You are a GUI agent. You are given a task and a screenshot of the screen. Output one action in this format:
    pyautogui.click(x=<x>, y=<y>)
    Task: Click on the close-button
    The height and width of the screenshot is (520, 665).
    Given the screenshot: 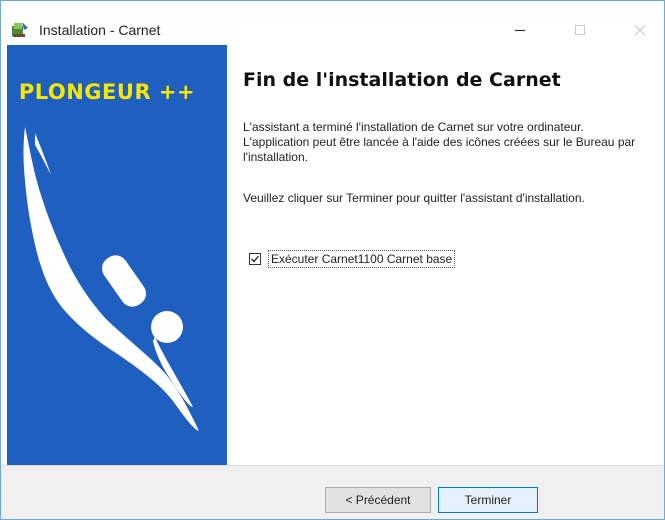 What is the action you would take?
    pyautogui.click(x=640, y=30)
    